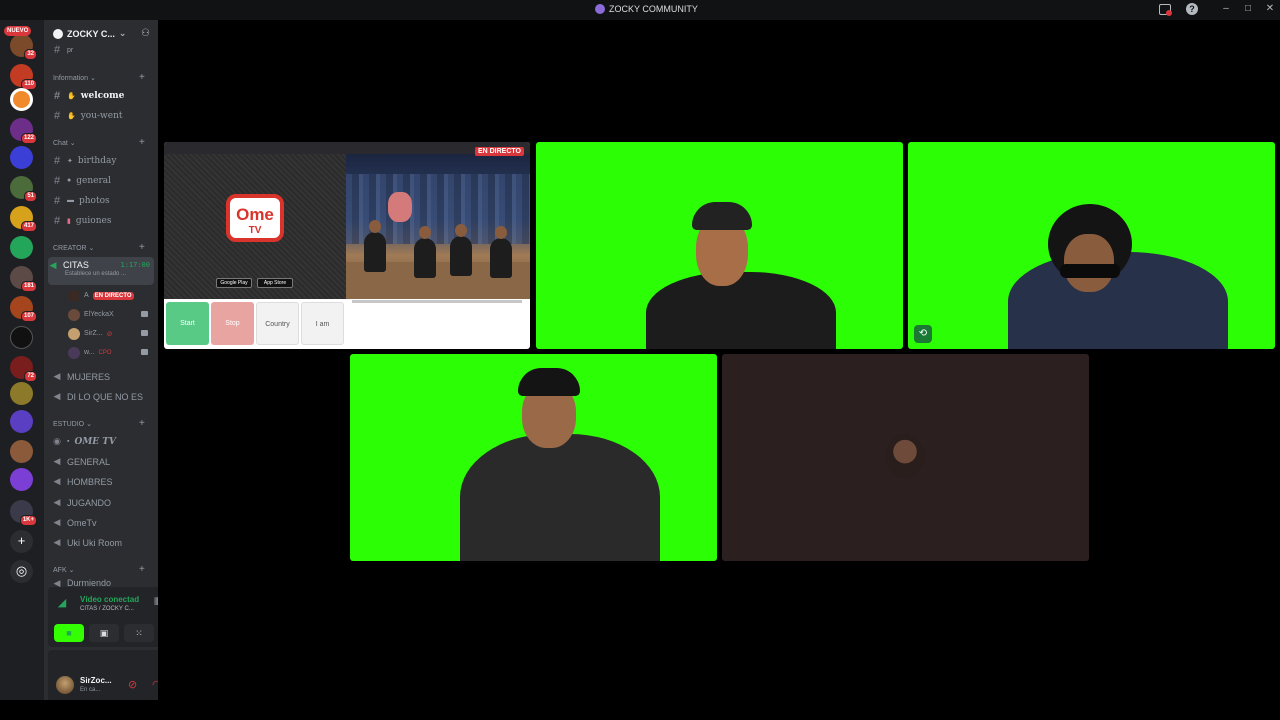 This screenshot has width=1280, height=720. What do you see at coordinates (1091, 245) in the screenshot?
I see `video-tile: ⟲` at bounding box center [1091, 245].